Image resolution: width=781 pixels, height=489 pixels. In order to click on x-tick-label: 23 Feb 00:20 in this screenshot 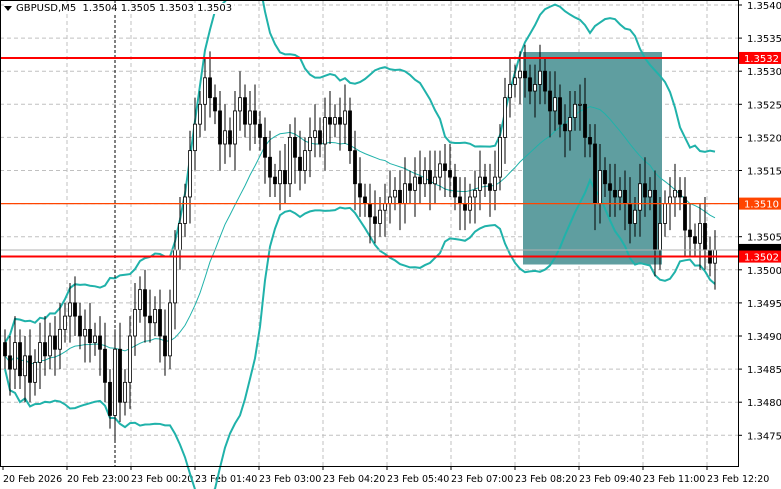, I will do `click(162, 479)`.